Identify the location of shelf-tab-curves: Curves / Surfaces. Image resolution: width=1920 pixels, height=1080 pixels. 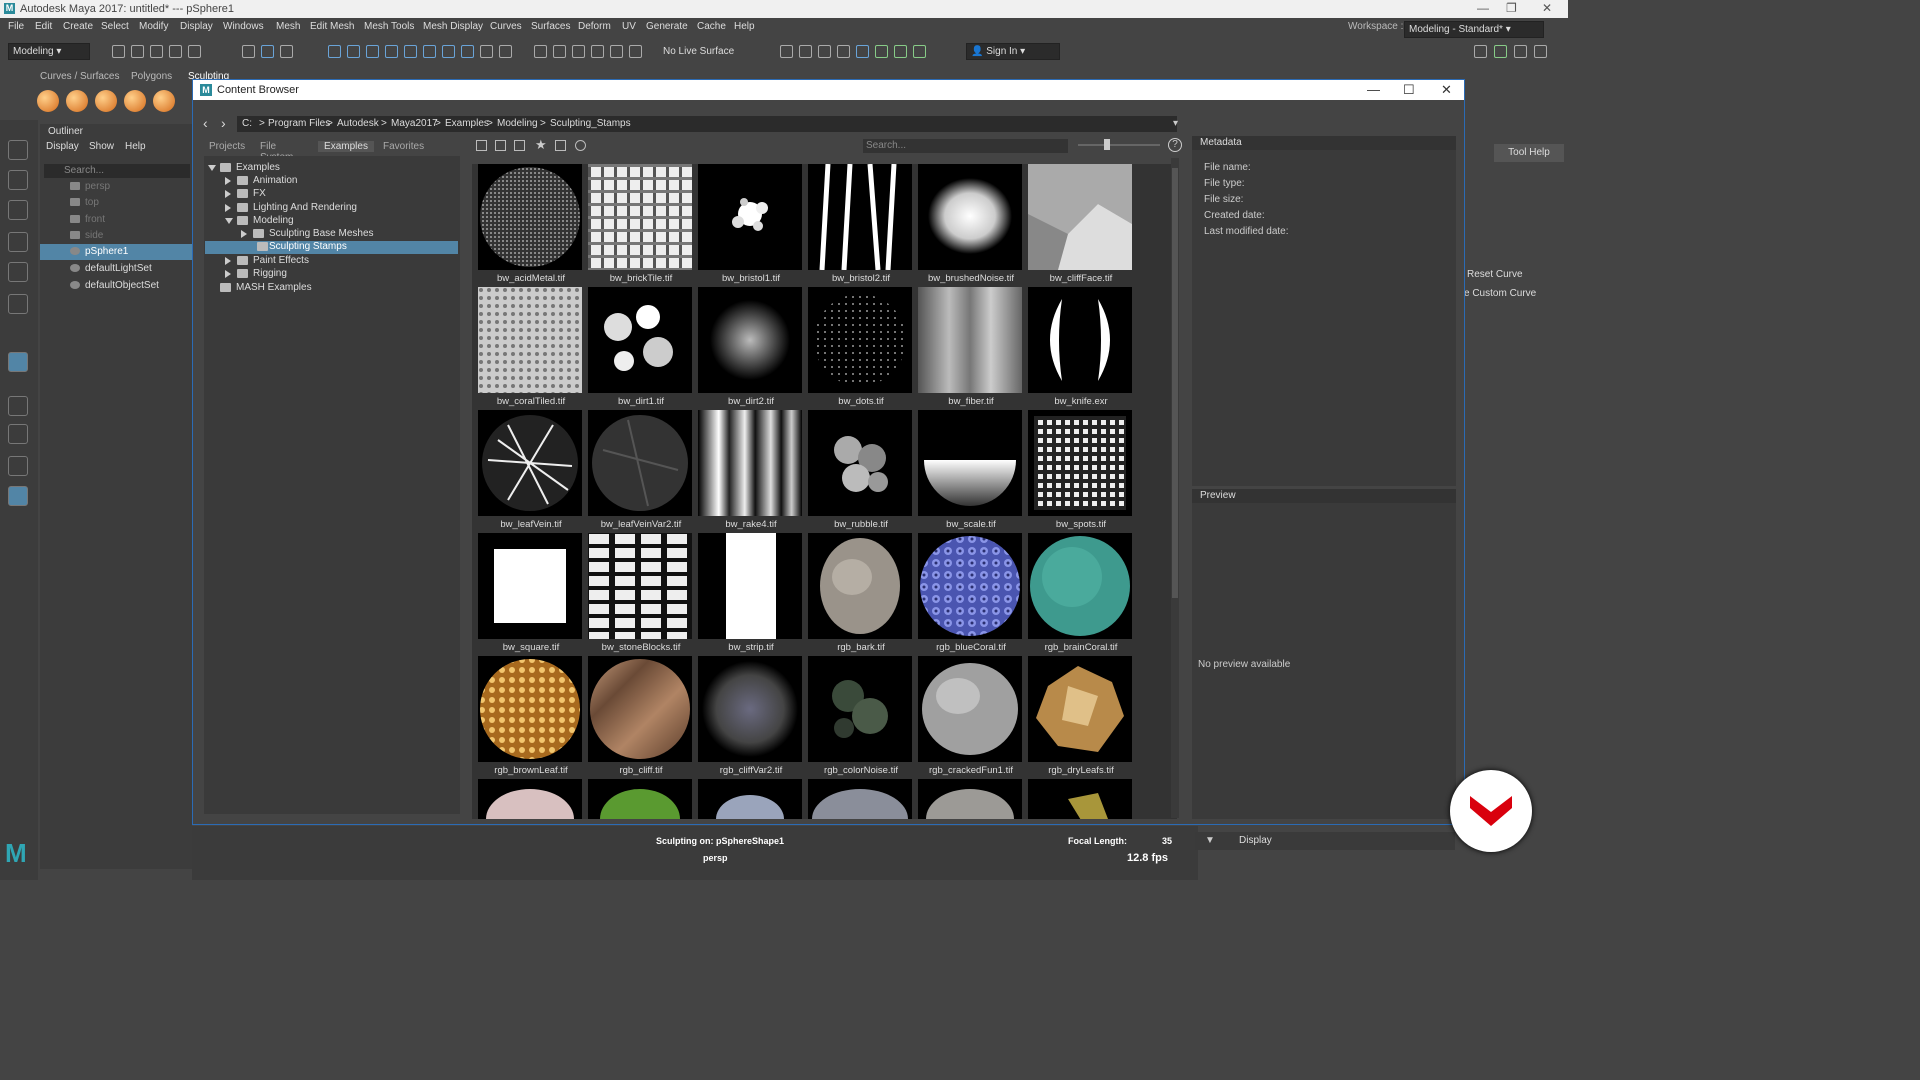
(79, 76).